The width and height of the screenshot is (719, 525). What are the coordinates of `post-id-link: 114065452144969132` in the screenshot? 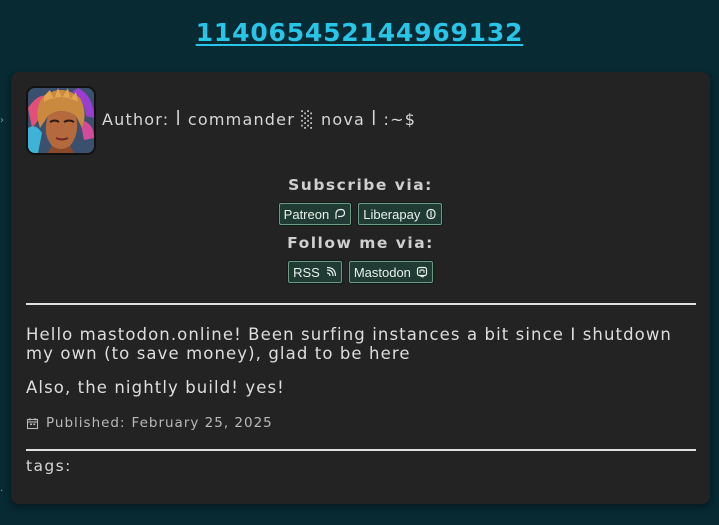 It's located at (359, 32).